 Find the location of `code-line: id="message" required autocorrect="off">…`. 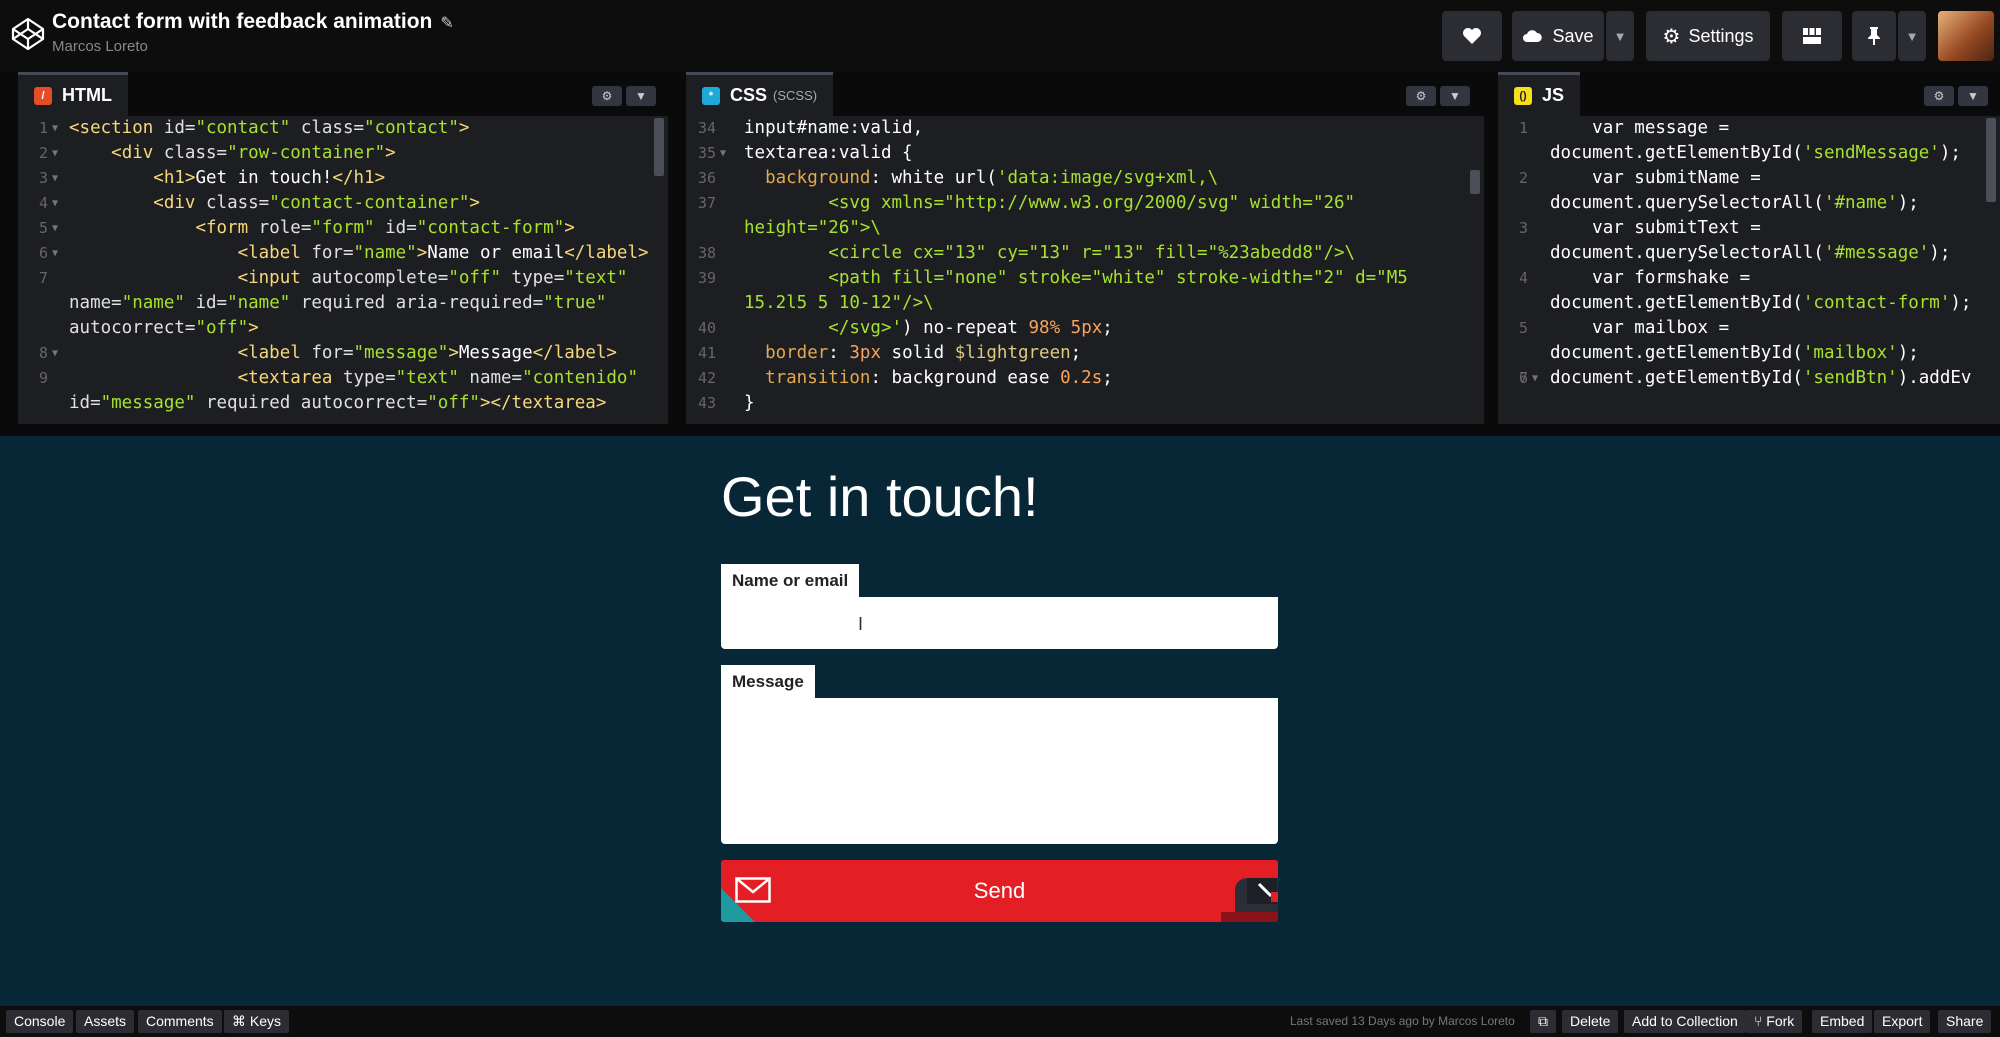

code-line: id="message" required autocorrect="off">… is located at coordinates (336, 403).